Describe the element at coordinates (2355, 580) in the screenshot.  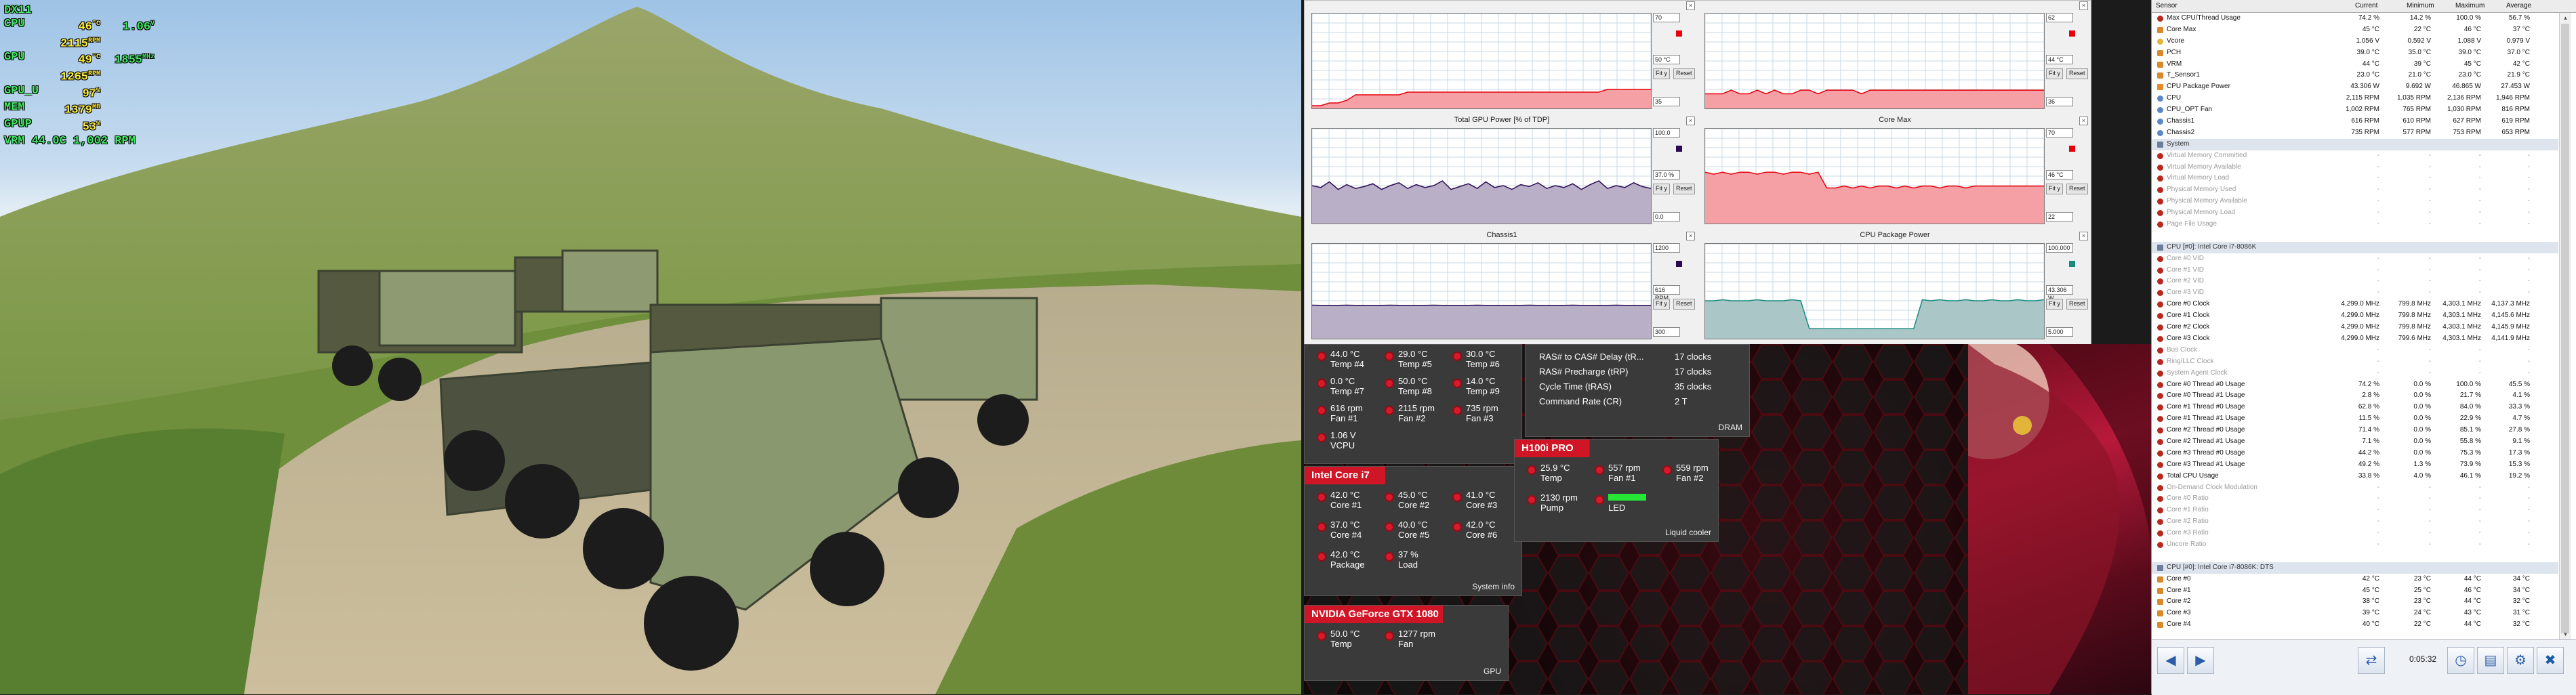
I see `sensor-row: Core #042 °C23 °C44 °C34 °C` at that location.